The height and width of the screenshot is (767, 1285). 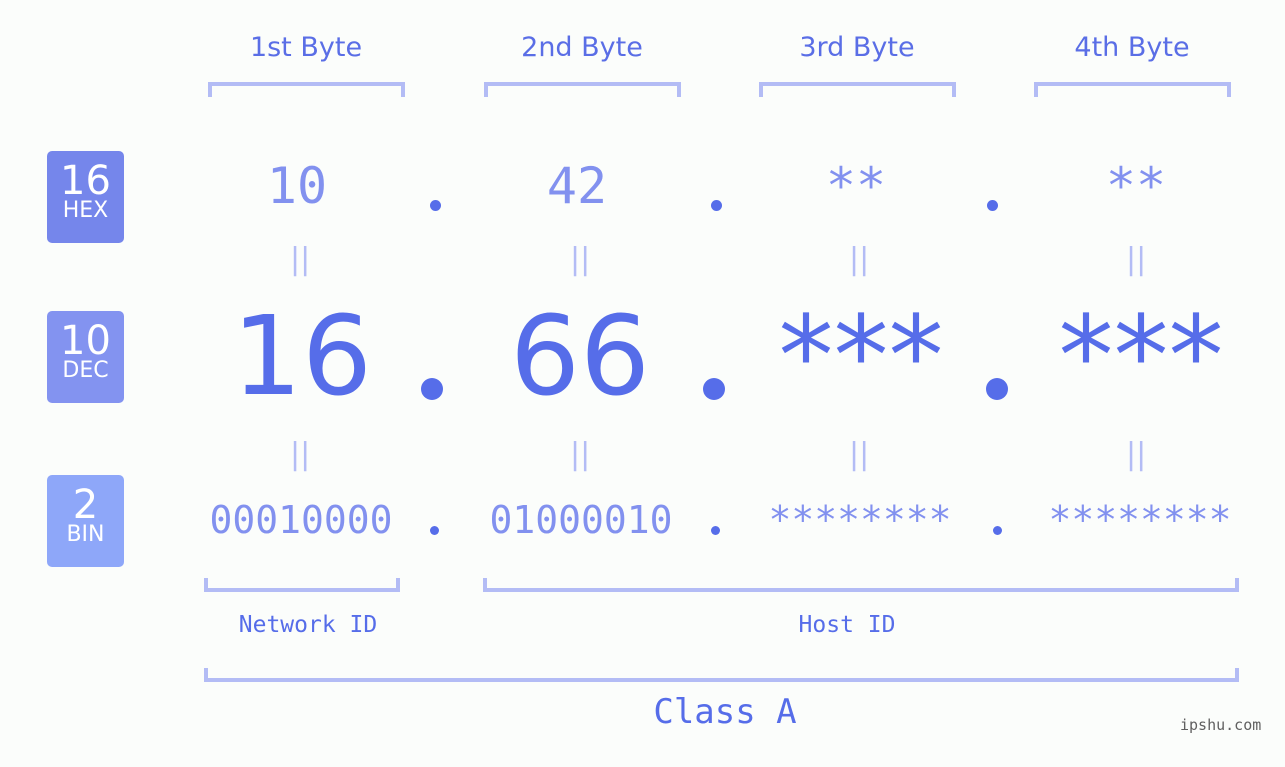 What do you see at coordinates (580, 356) in the screenshot?
I see `dec-byte-2: 66` at bounding box center [580, 356].